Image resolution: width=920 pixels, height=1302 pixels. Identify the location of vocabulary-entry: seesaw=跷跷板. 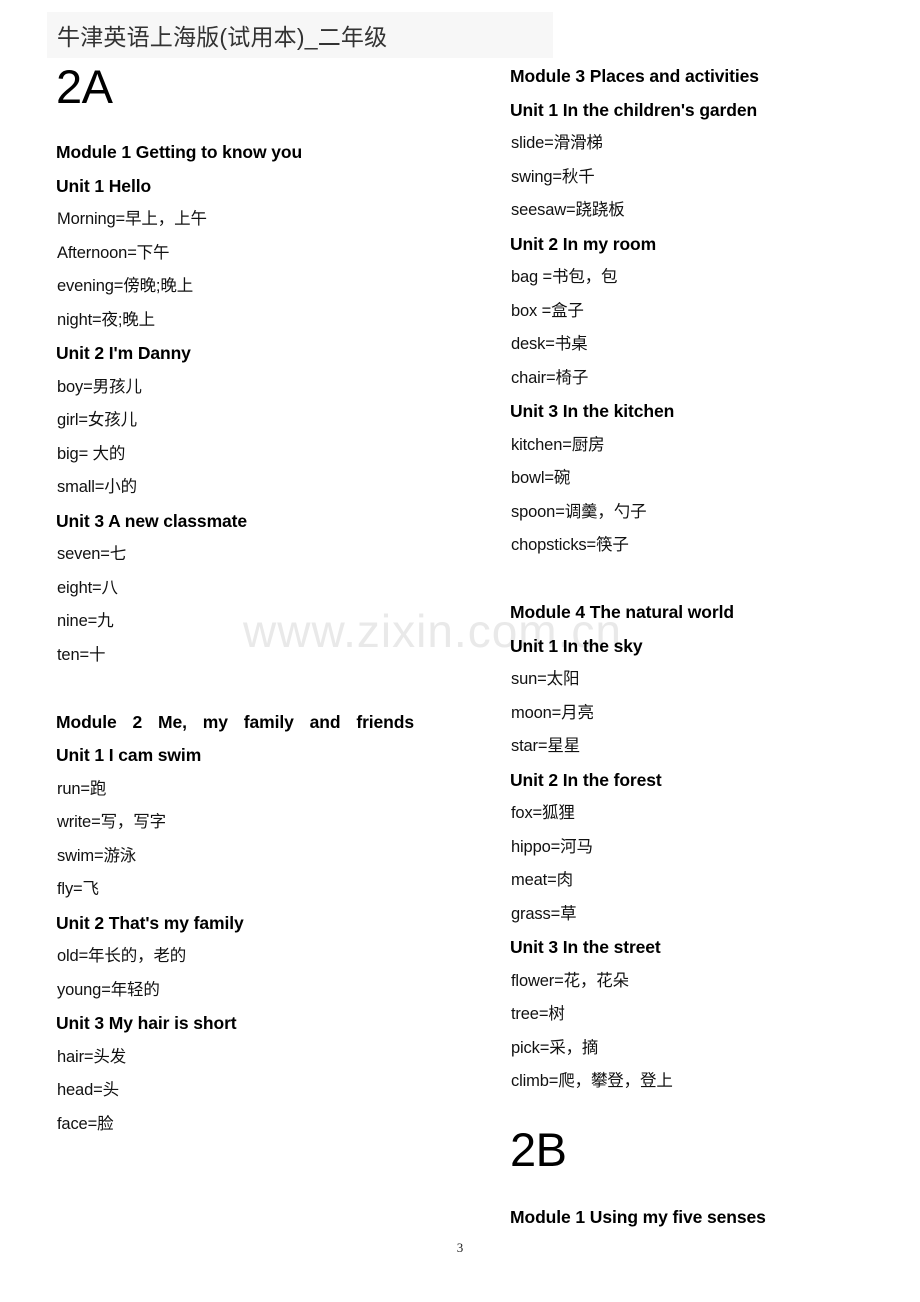
(568, 210).